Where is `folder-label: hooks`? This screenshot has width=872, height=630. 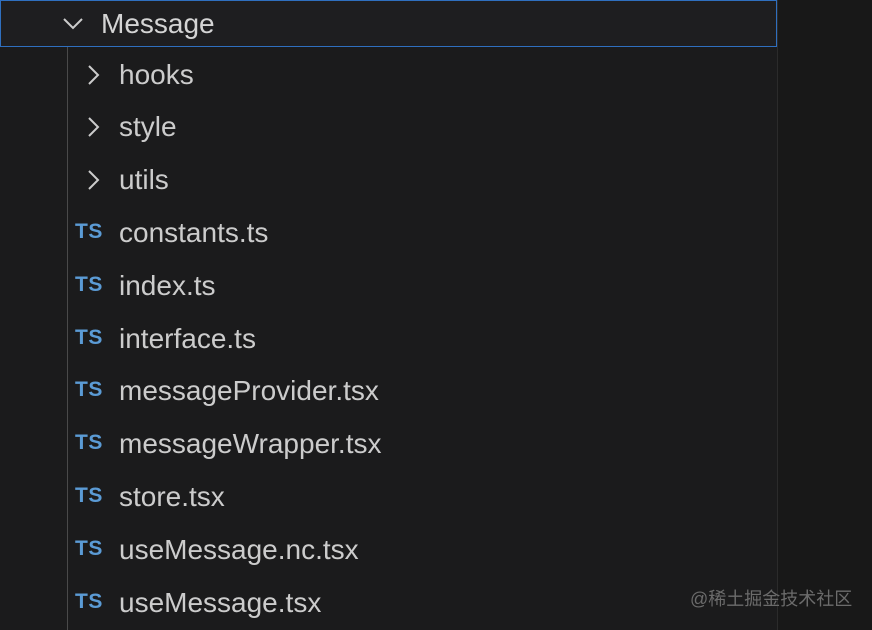
folder-label: hooks is located at coordinates (156, 74).